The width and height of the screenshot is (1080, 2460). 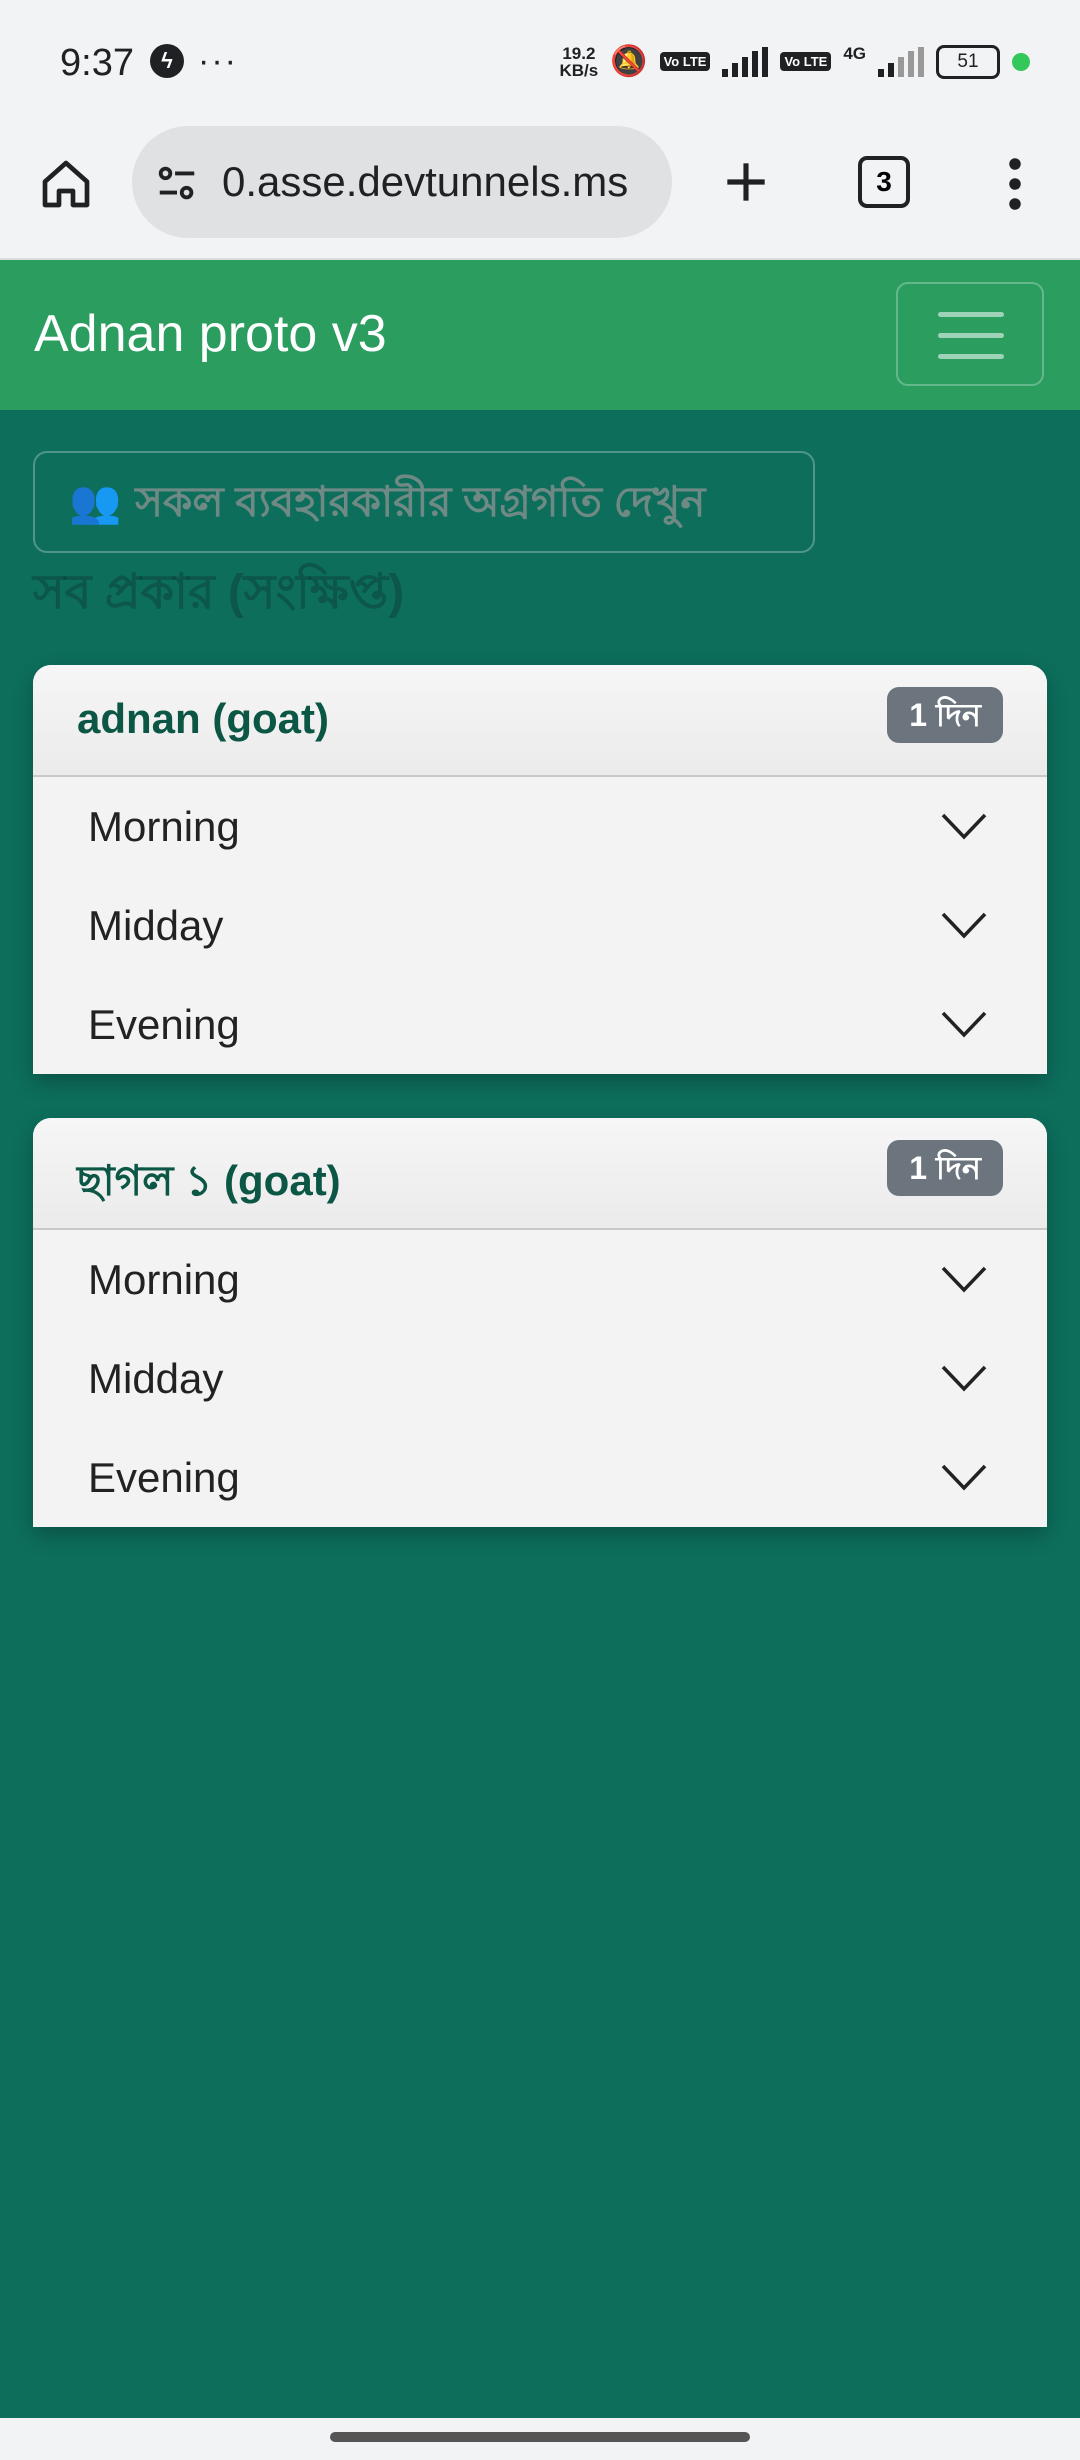 I want to click on status-time: 9:37, so click(x=97, y=63).